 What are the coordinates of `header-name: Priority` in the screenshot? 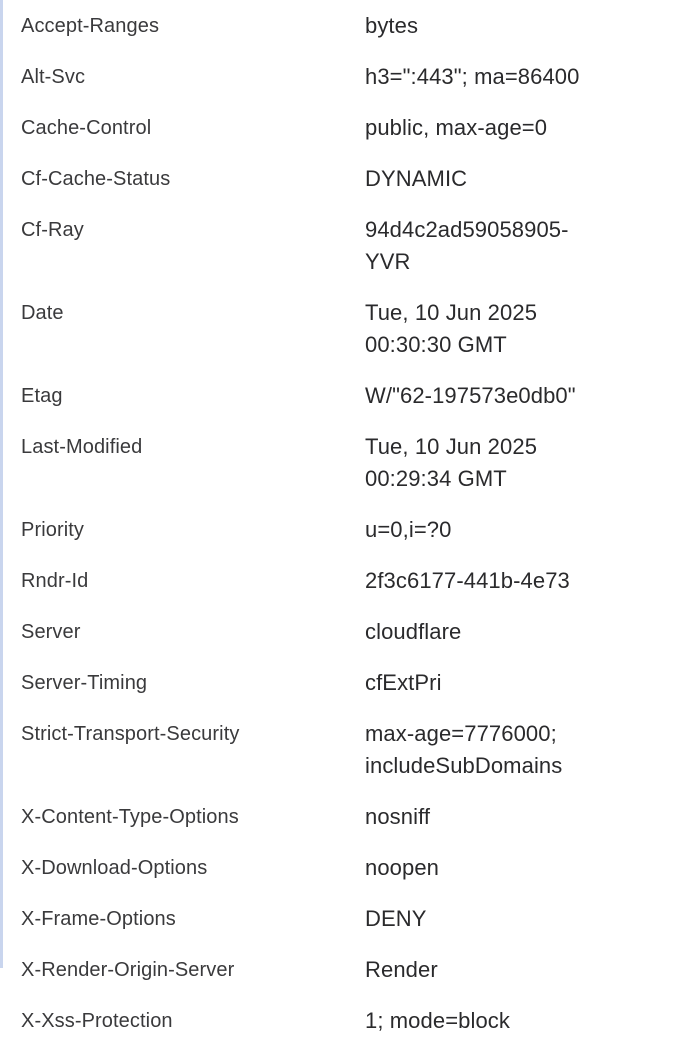 It's located at (53, 530).